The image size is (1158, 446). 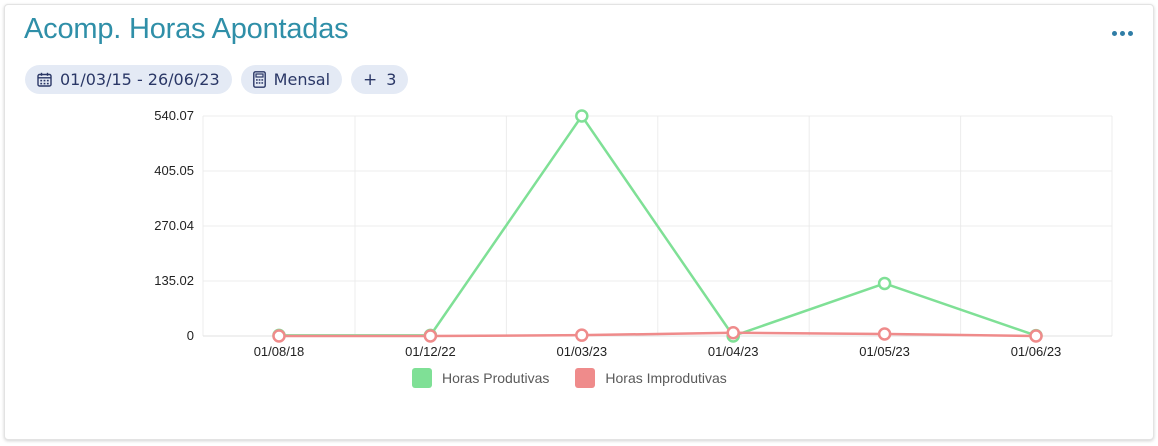 I want to click on y-tick-label: 540.07, so click(x=174, y=115).